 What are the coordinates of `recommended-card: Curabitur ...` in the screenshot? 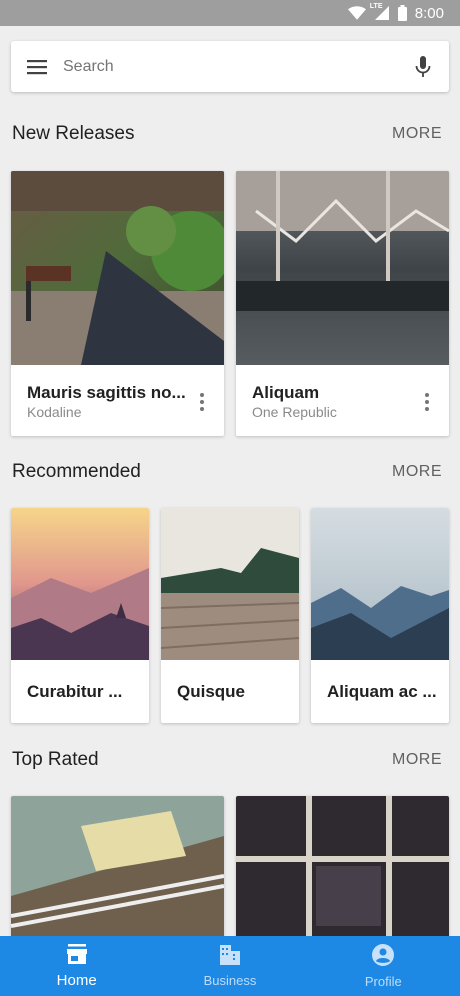 It's located at (80, 615).